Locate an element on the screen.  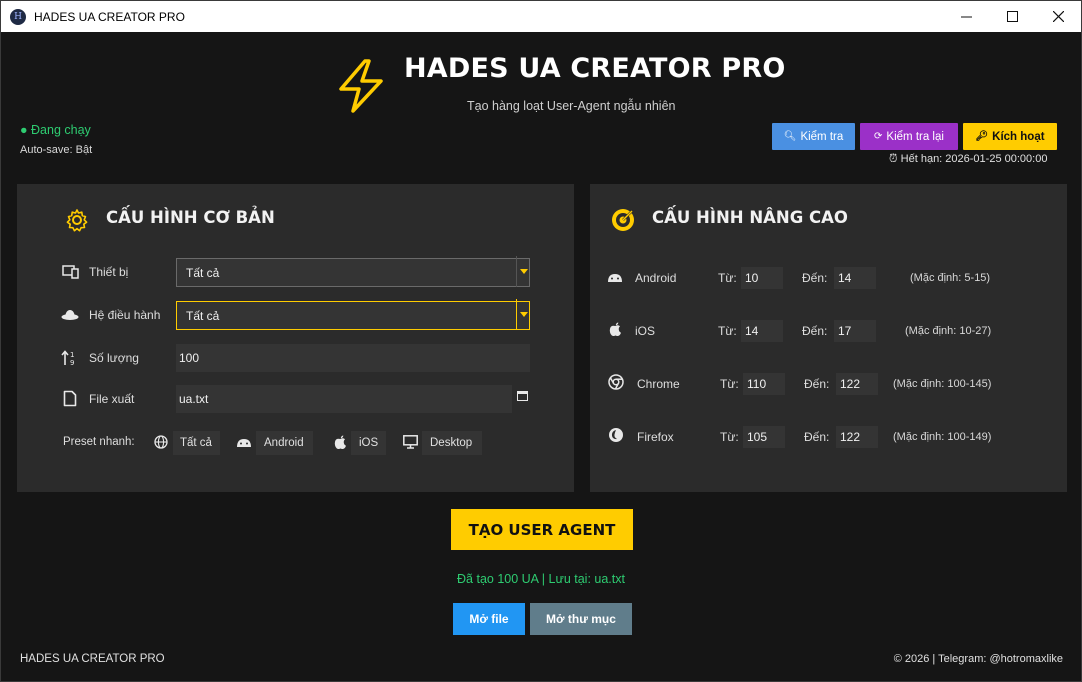
chrome-from-input: 110 is located at coordinates (764, 384).